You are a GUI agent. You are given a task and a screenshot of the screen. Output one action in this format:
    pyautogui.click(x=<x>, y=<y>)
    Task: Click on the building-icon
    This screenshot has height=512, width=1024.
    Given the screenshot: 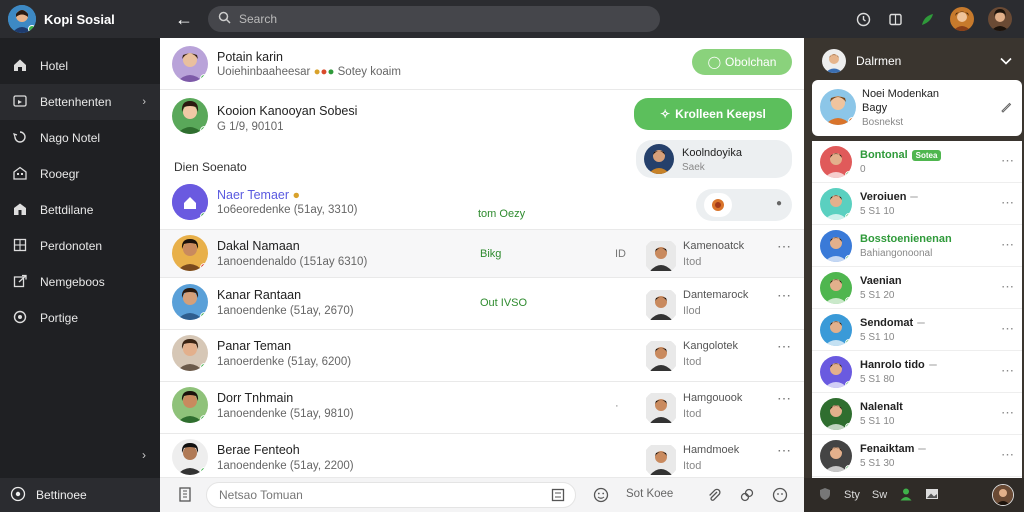 What is the action you would take?
    pyautogui.click(x=185, y=495)
    